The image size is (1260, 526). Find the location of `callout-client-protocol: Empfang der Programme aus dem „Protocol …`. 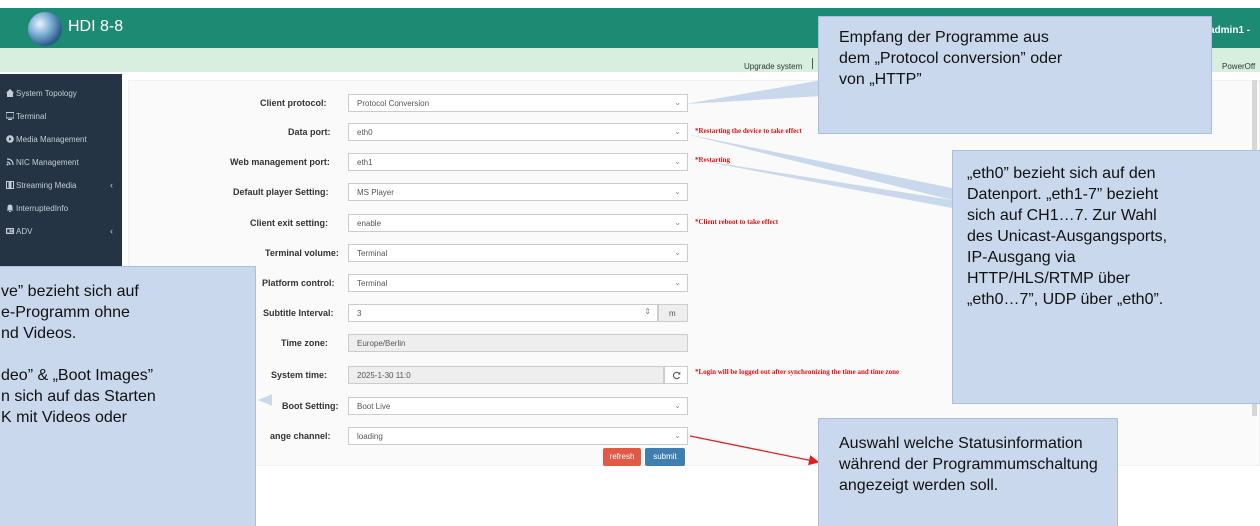

callout-client-protocol: Empfang der Programme aus dem „Protocol … is located at coordinates (1015, 75).